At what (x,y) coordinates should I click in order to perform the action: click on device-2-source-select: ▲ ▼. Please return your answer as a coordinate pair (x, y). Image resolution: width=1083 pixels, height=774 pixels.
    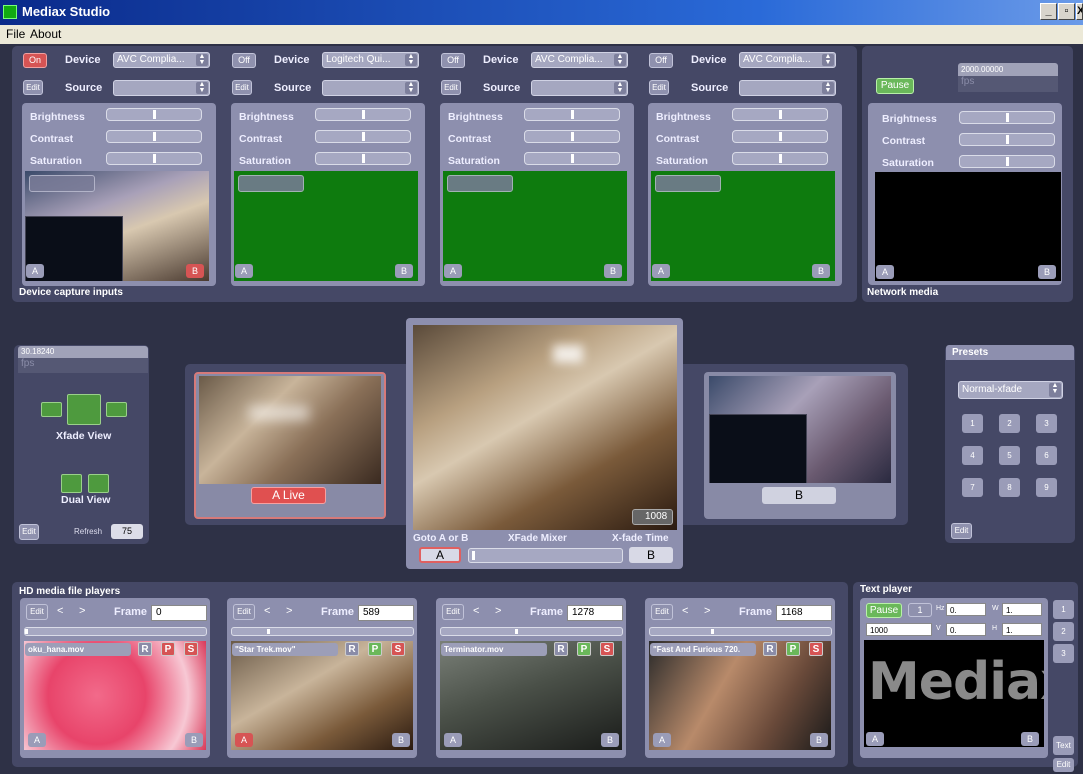
    Looking at the image, I should click on (370, 88).